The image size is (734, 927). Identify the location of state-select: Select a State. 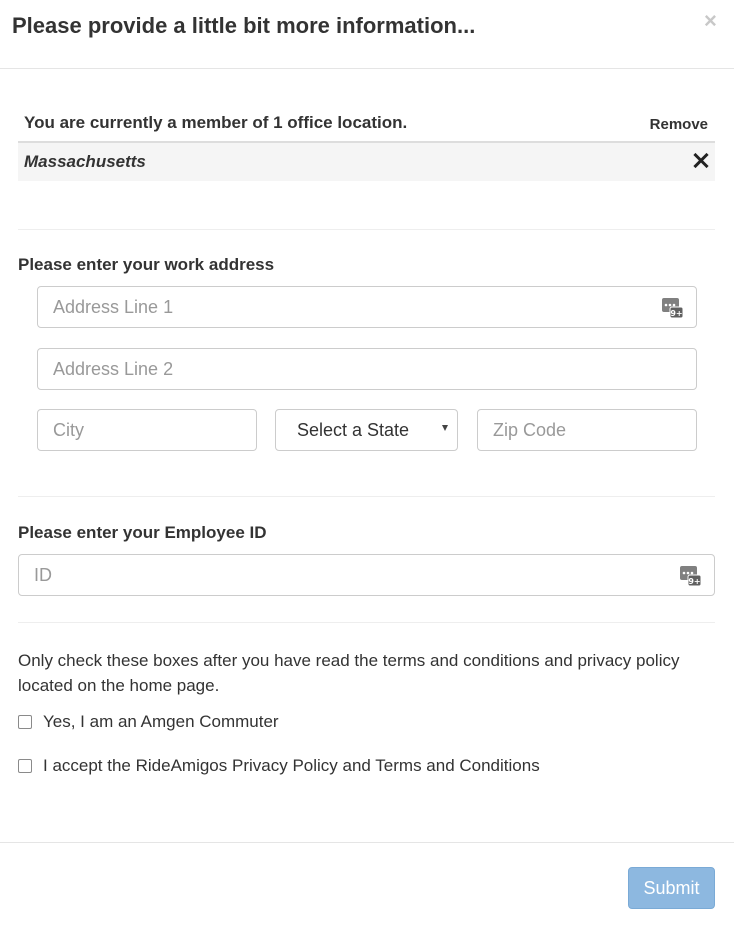
(366, 430).